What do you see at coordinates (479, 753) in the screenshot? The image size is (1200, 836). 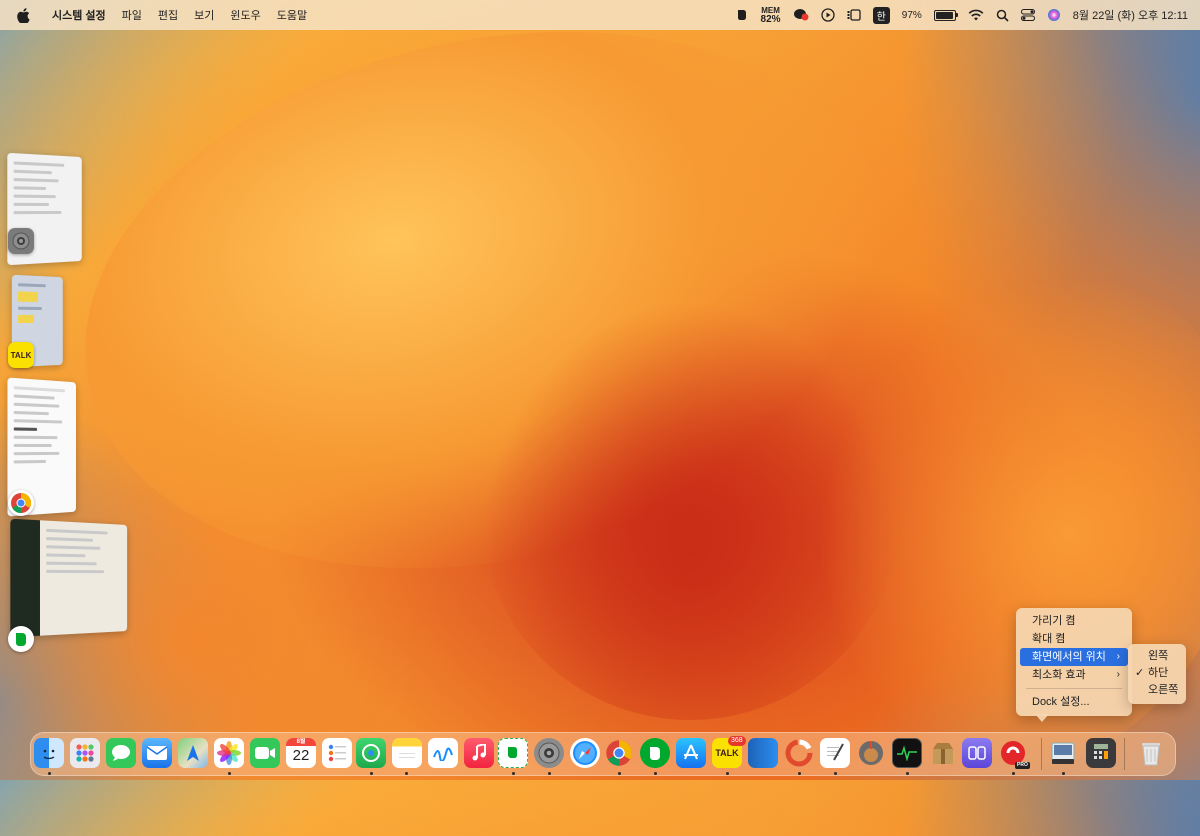 I see `music-icon` at bounding box center [479, 753].